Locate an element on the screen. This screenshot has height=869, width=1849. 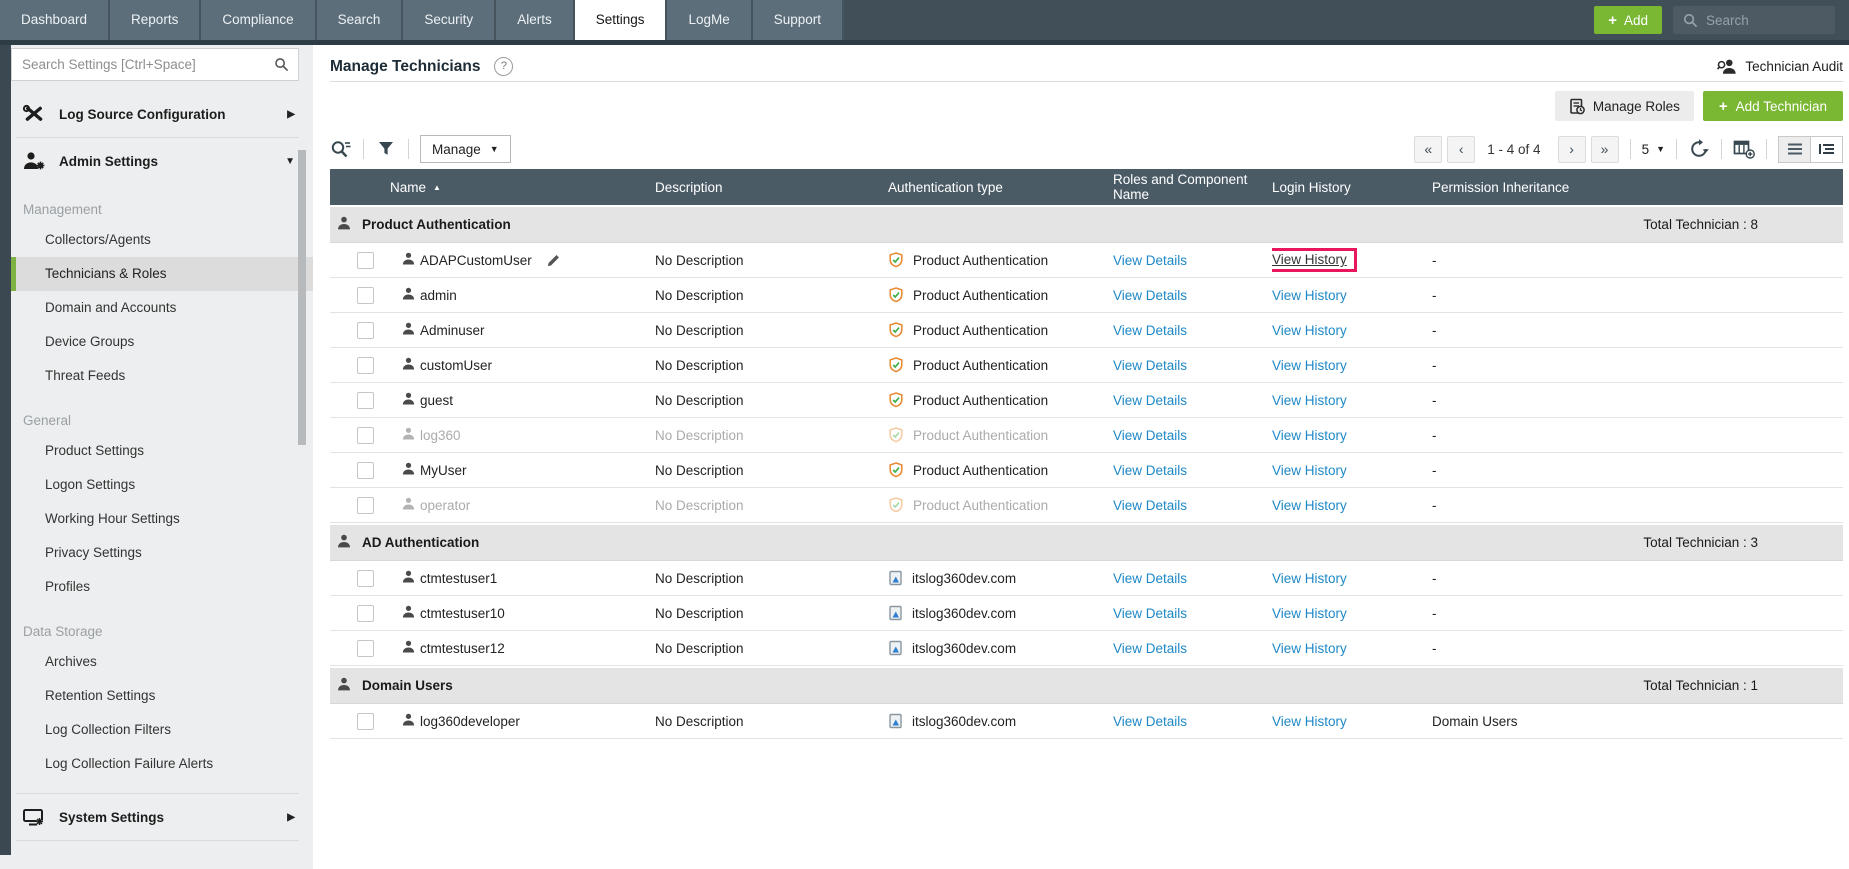
nav-tab-compliance: Compliance is located at coordinates (259, 20).